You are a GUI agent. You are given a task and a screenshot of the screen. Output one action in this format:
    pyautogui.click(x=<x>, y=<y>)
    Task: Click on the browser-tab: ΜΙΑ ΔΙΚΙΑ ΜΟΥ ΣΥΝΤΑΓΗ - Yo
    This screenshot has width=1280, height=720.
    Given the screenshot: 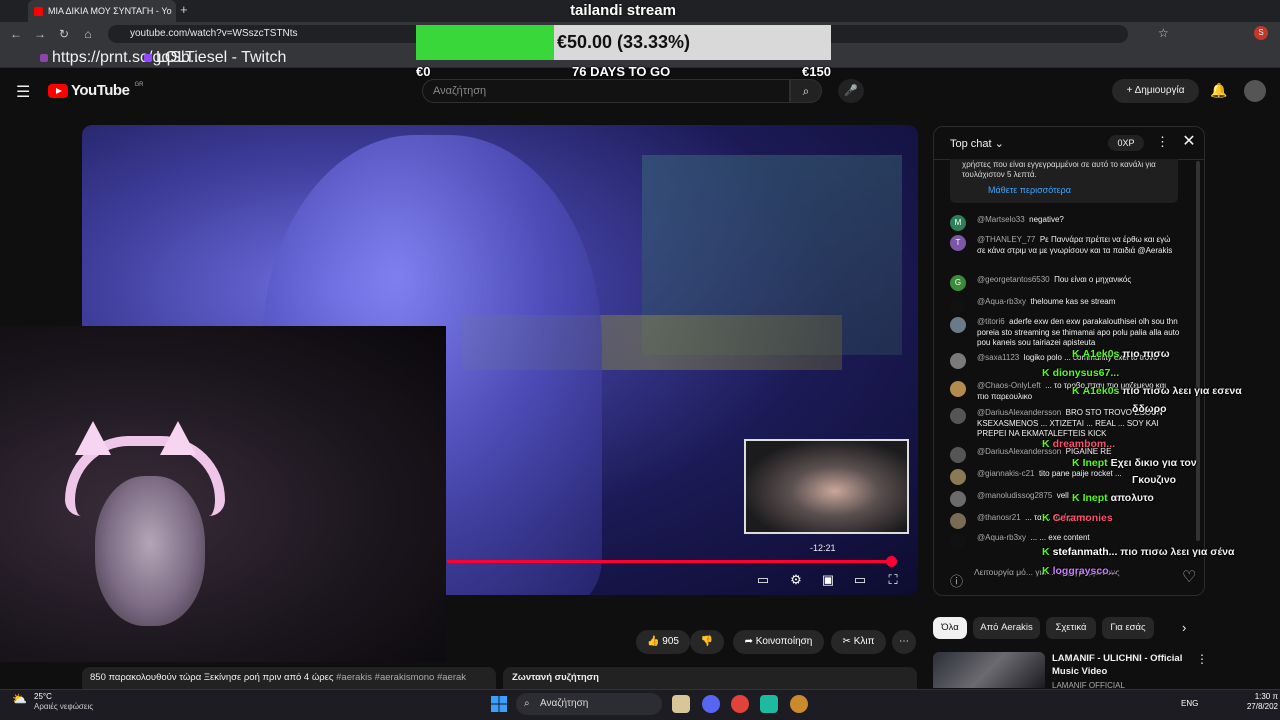 What is the action you would take?
    pyautogui.click(x=102, y=11)
    